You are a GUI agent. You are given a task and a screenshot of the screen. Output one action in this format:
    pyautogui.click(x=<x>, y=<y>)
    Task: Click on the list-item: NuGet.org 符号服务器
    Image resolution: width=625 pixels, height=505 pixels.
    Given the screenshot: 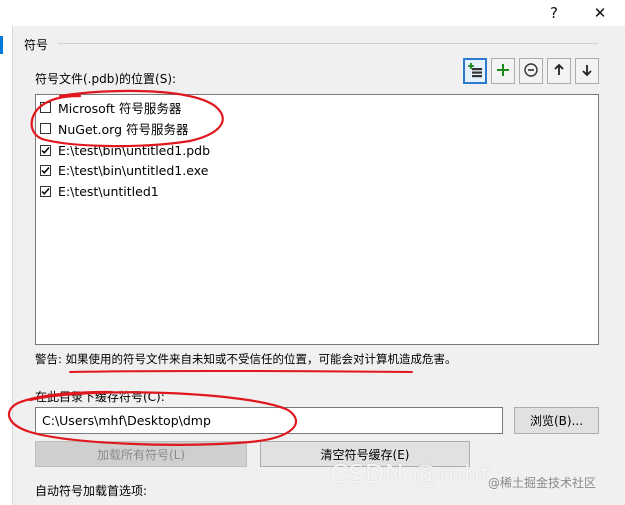 What is the action you would take?
    pyautogui.click(x=114, y=128)
    